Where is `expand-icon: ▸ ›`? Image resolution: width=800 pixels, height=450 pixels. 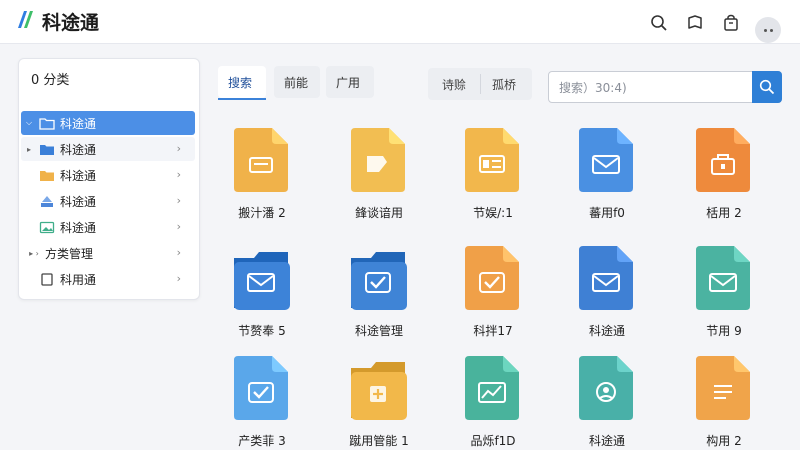
expand-icon: ▸ › is located at coordinates (34, 253).